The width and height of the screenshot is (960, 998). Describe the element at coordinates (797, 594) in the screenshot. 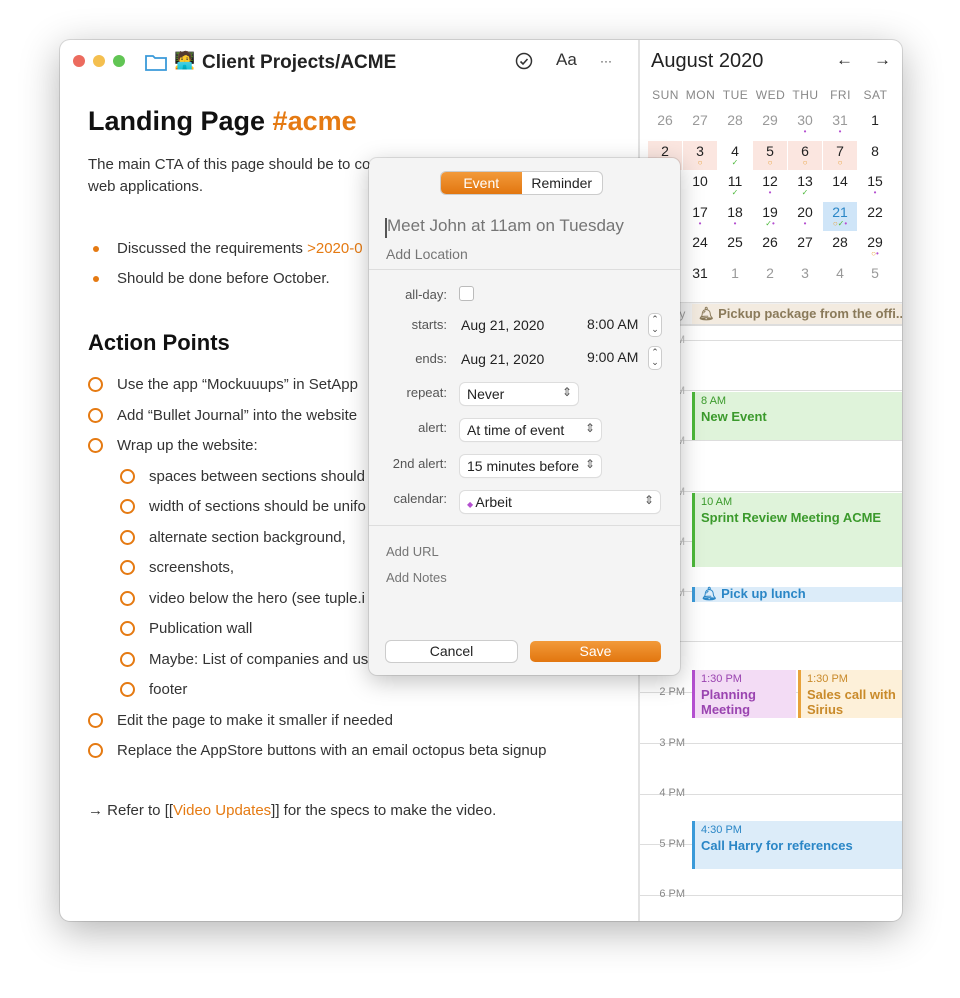

I see `event-pick-up-lunch: 🔔︎ Pick up lunch` at that location.